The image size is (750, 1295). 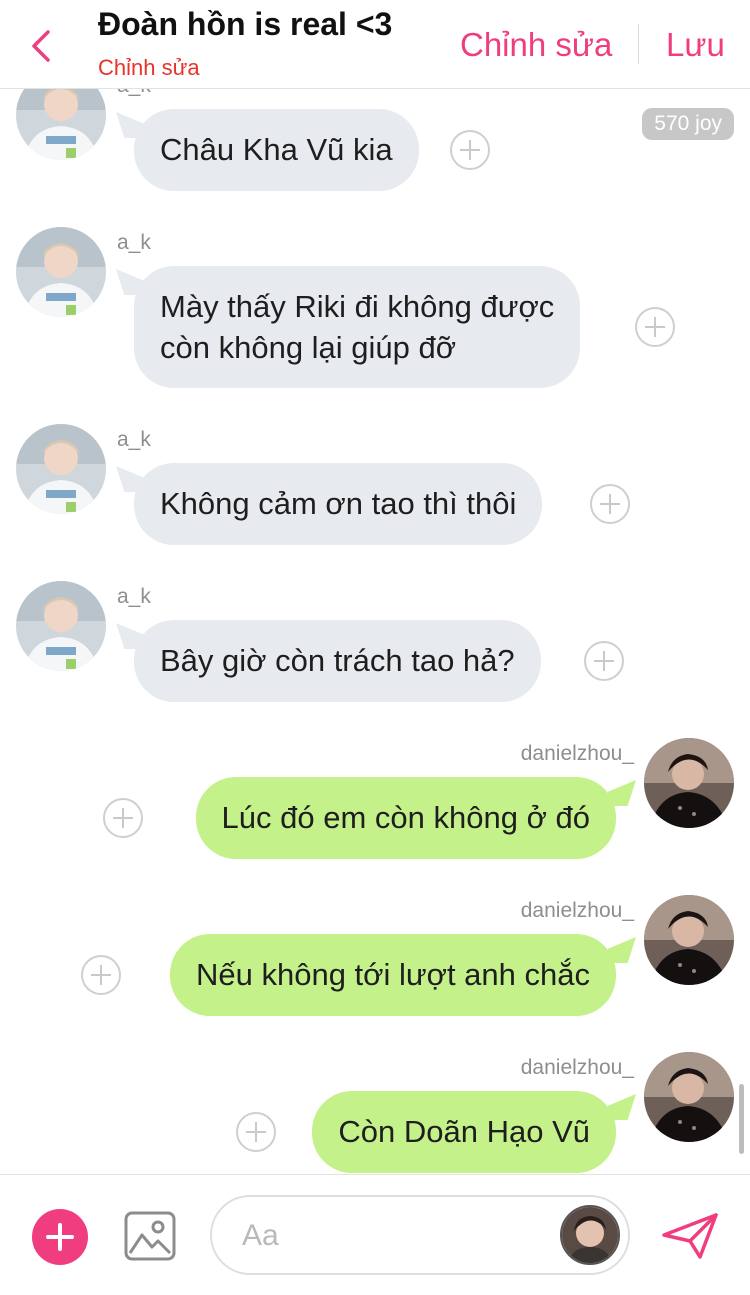 What do you see at coordinates (536, 45) in the screenshot?
I see `edit-button: Chỉnh sửa` at bounding box center [536, 45].